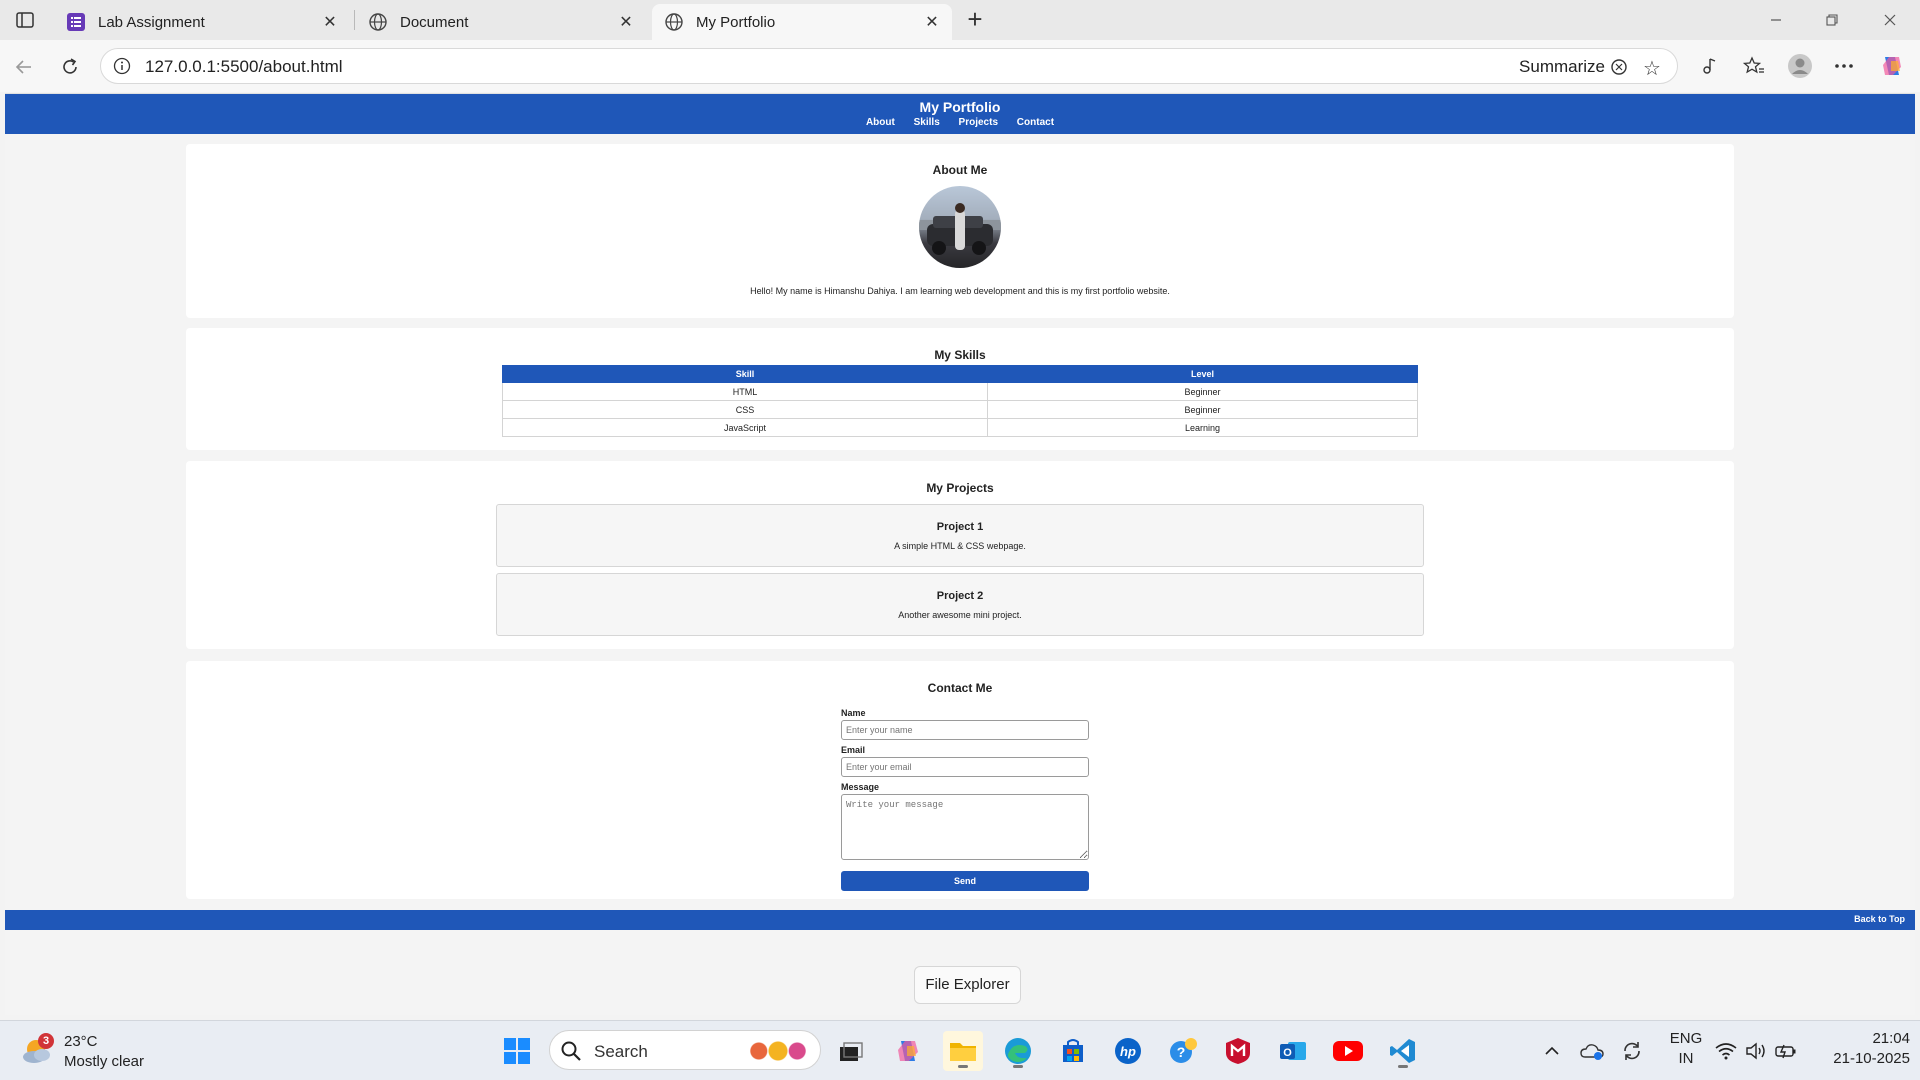 The height and width of the screenshot is (1080, 1920). I want to click on file-explorer-icon, so click(963, 1051).